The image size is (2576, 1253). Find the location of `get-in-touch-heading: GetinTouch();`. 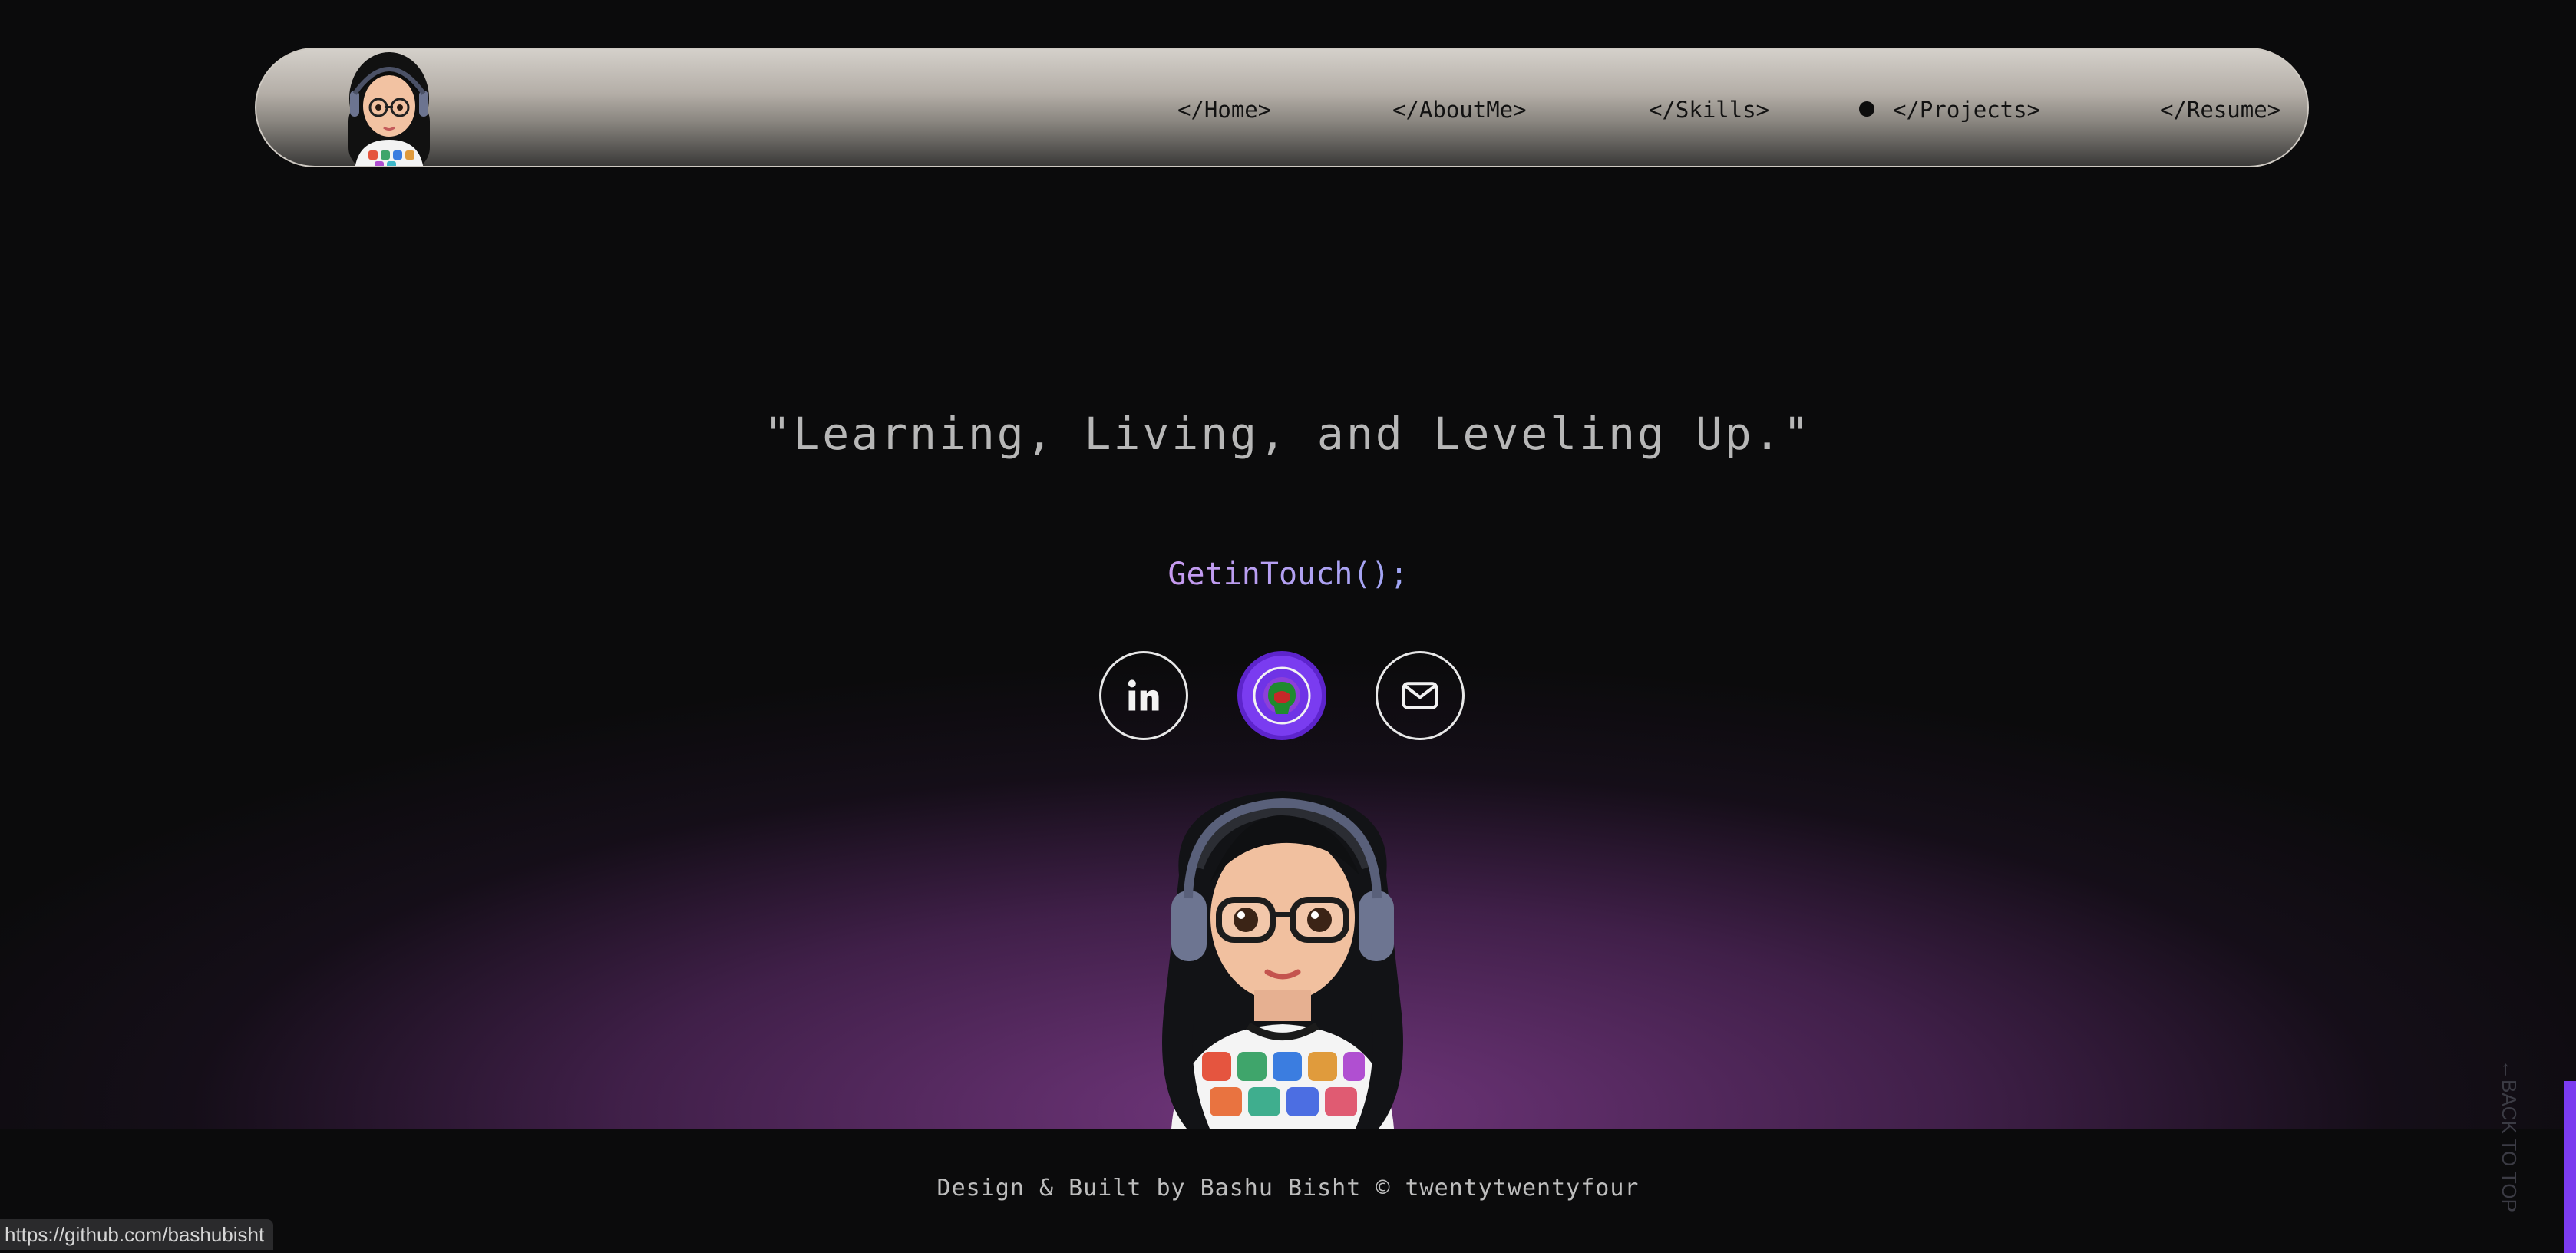

get-in-touch-heading: GetinTouch(); is located at coordinates (1288, 574).